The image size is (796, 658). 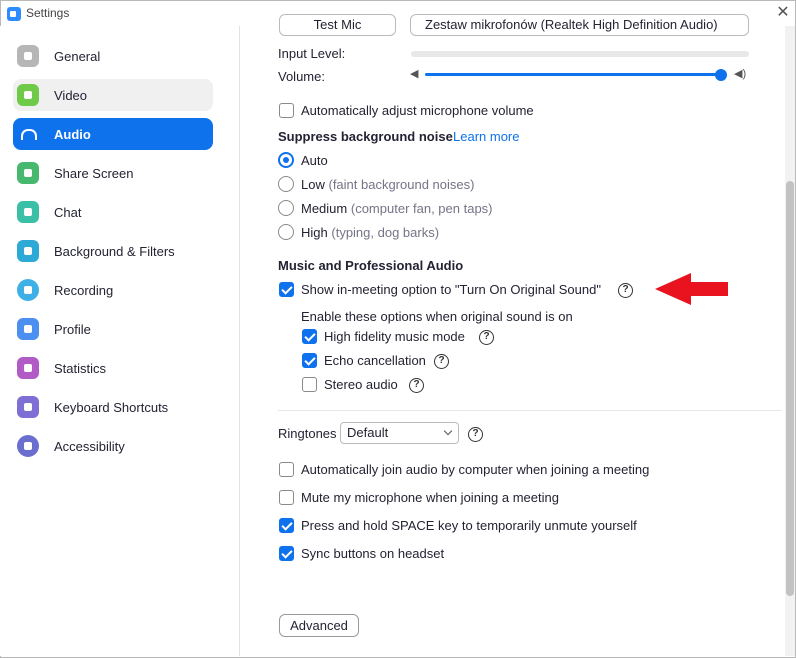 What do you see at coordinates (286, 160) in the screenshot?
I see `suppress-auto-radio` at bounding box center [286, 160].